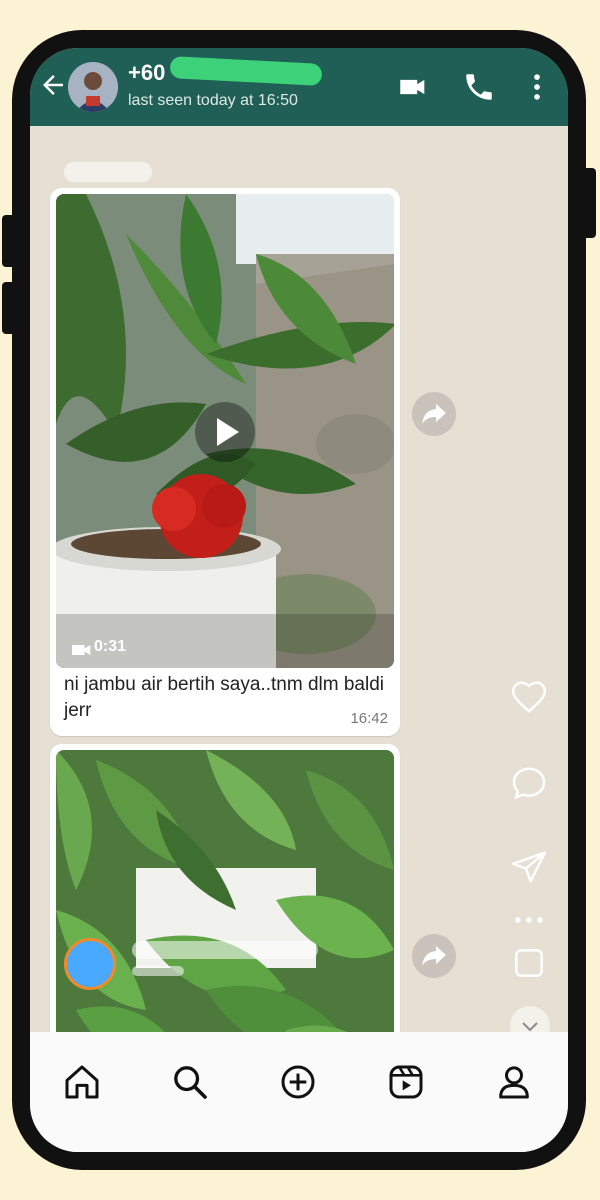 This screenshot has height=1200, width=600. What do you see at coordinates (108, 172) in the screenshot?
I see `story-progress-placeholder` at bounding box center [108, 172].